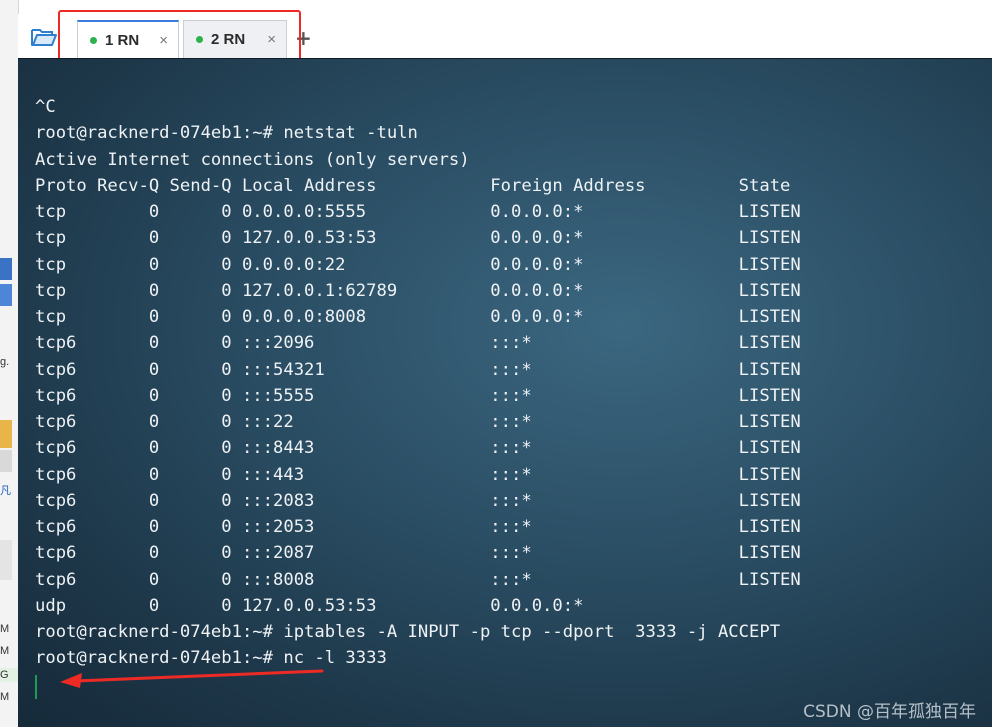  Describe the element at coordinates (418, 212) in the screenshot. I see `terminal-line: tcp 0 0 0.0.0.0:5555 0.0.0.0:* LISTEN` at that location.